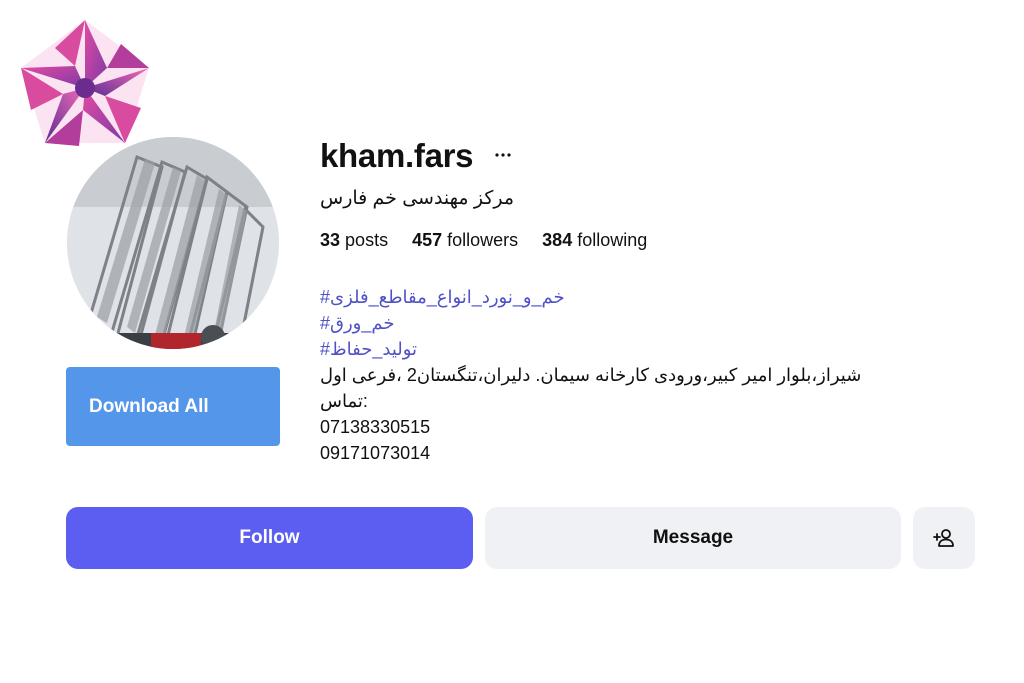 The image size is (1024, 683). I want to click on bio-phone: 07138330515, so click(375, 427).